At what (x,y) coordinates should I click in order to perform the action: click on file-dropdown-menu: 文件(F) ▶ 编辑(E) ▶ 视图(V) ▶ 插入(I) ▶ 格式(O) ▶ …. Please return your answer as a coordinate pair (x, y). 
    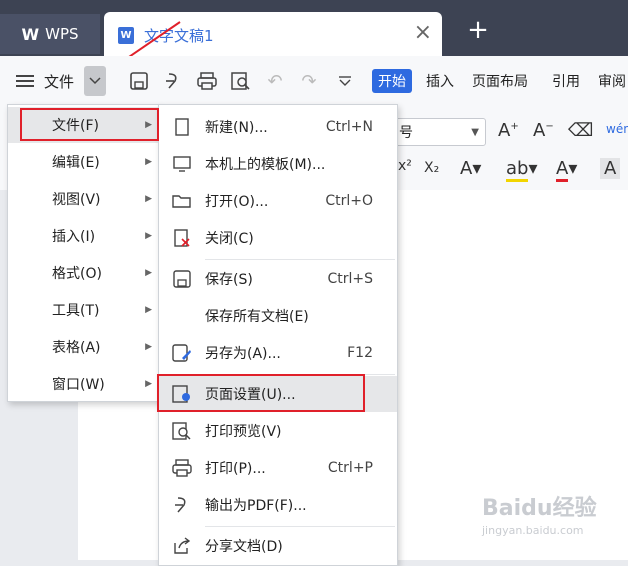
    Looking at the image, I should click on (84, 253).